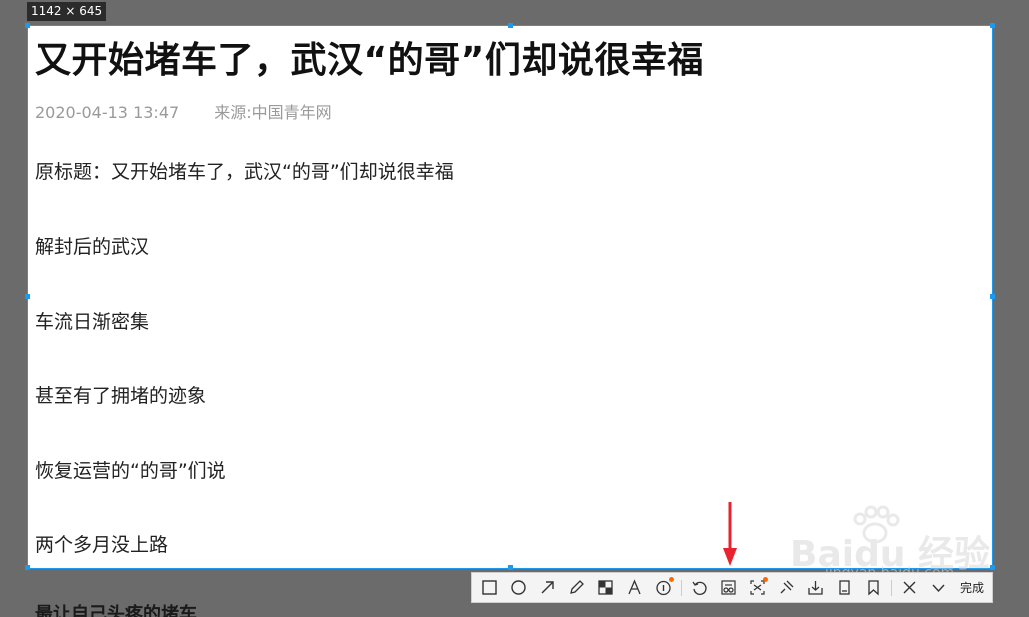 The image size is (1029, 617). I want to click on mosaic-icon, so click(605, 587).